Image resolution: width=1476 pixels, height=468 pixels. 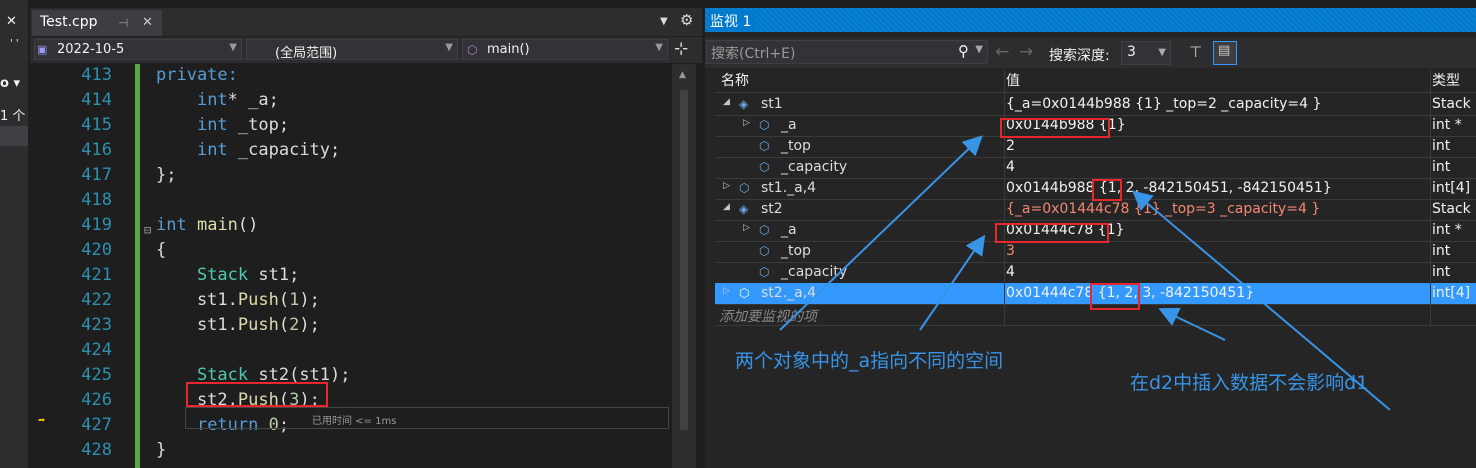 What do you see at coordinates (1191, 240) in the screenshot?
I see `arrow-to-st1-values` at bounding box center [1191, 240].